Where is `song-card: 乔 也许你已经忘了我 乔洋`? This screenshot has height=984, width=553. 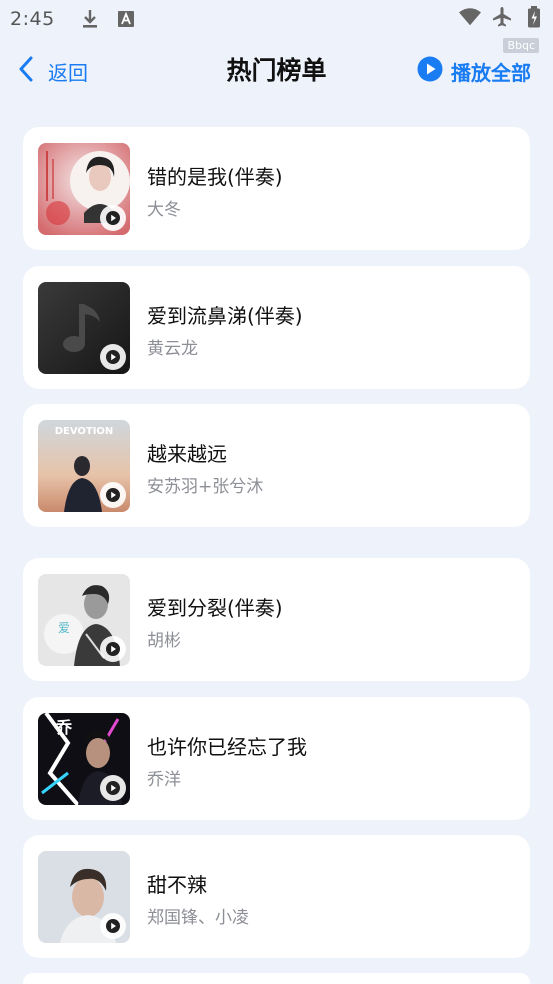 song-card: 乔 也许你已经忘了我 乔洋 is located at coordinates (276, 758).